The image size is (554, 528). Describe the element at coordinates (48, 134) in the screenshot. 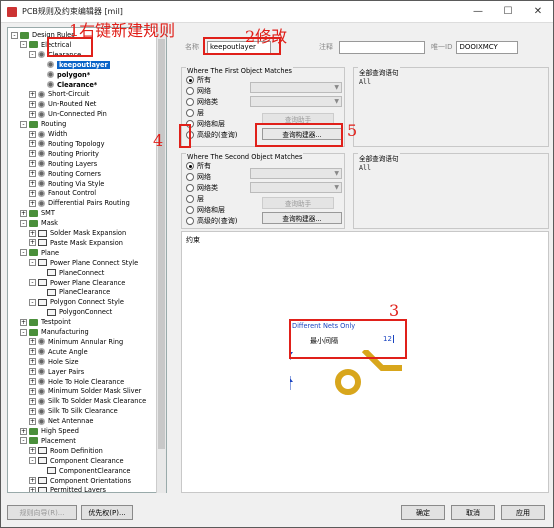

I see `tree-item: + Width` at that location.